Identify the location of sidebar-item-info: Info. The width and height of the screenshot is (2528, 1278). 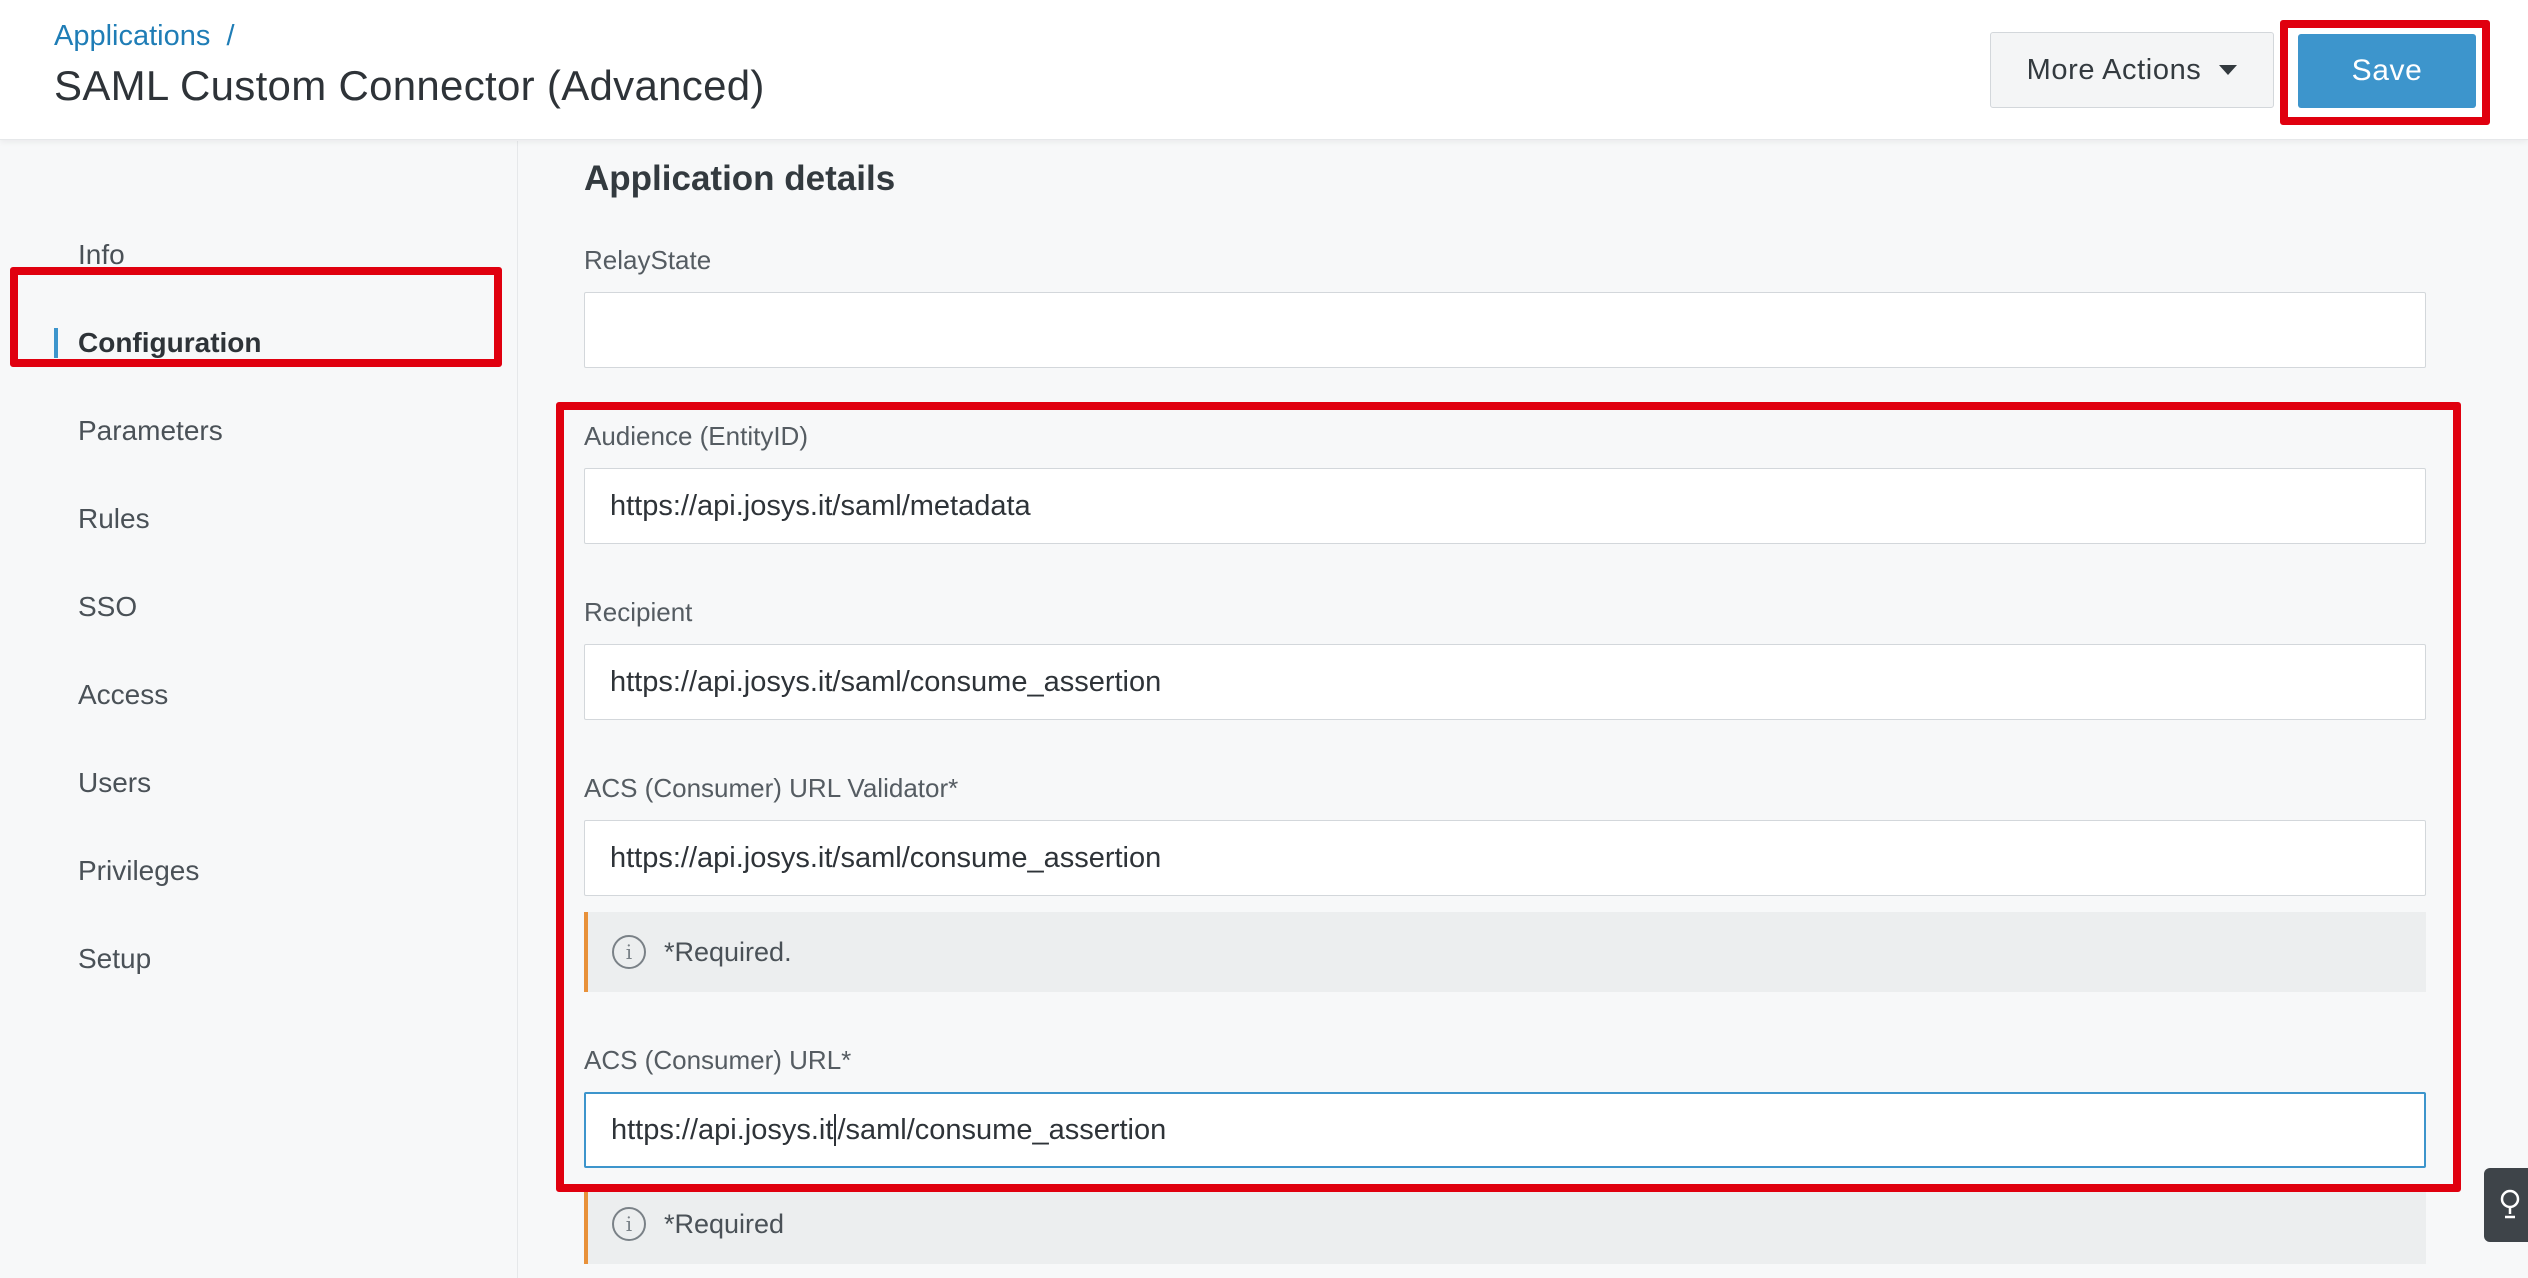
(250, 255).